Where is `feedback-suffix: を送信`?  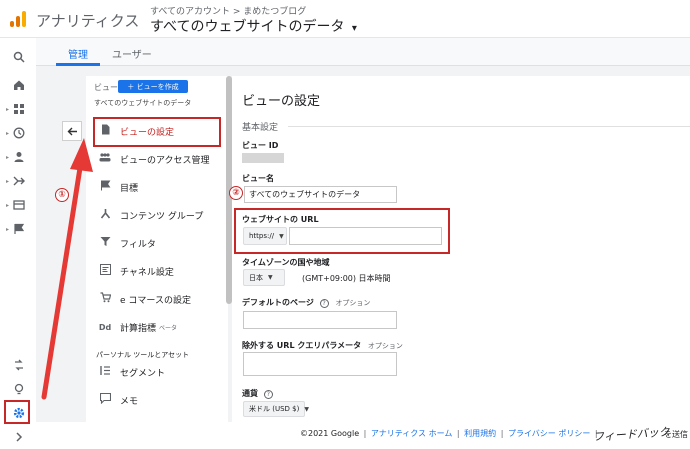 feedback-suffix: を送信 is located at coordinates (676, 434).